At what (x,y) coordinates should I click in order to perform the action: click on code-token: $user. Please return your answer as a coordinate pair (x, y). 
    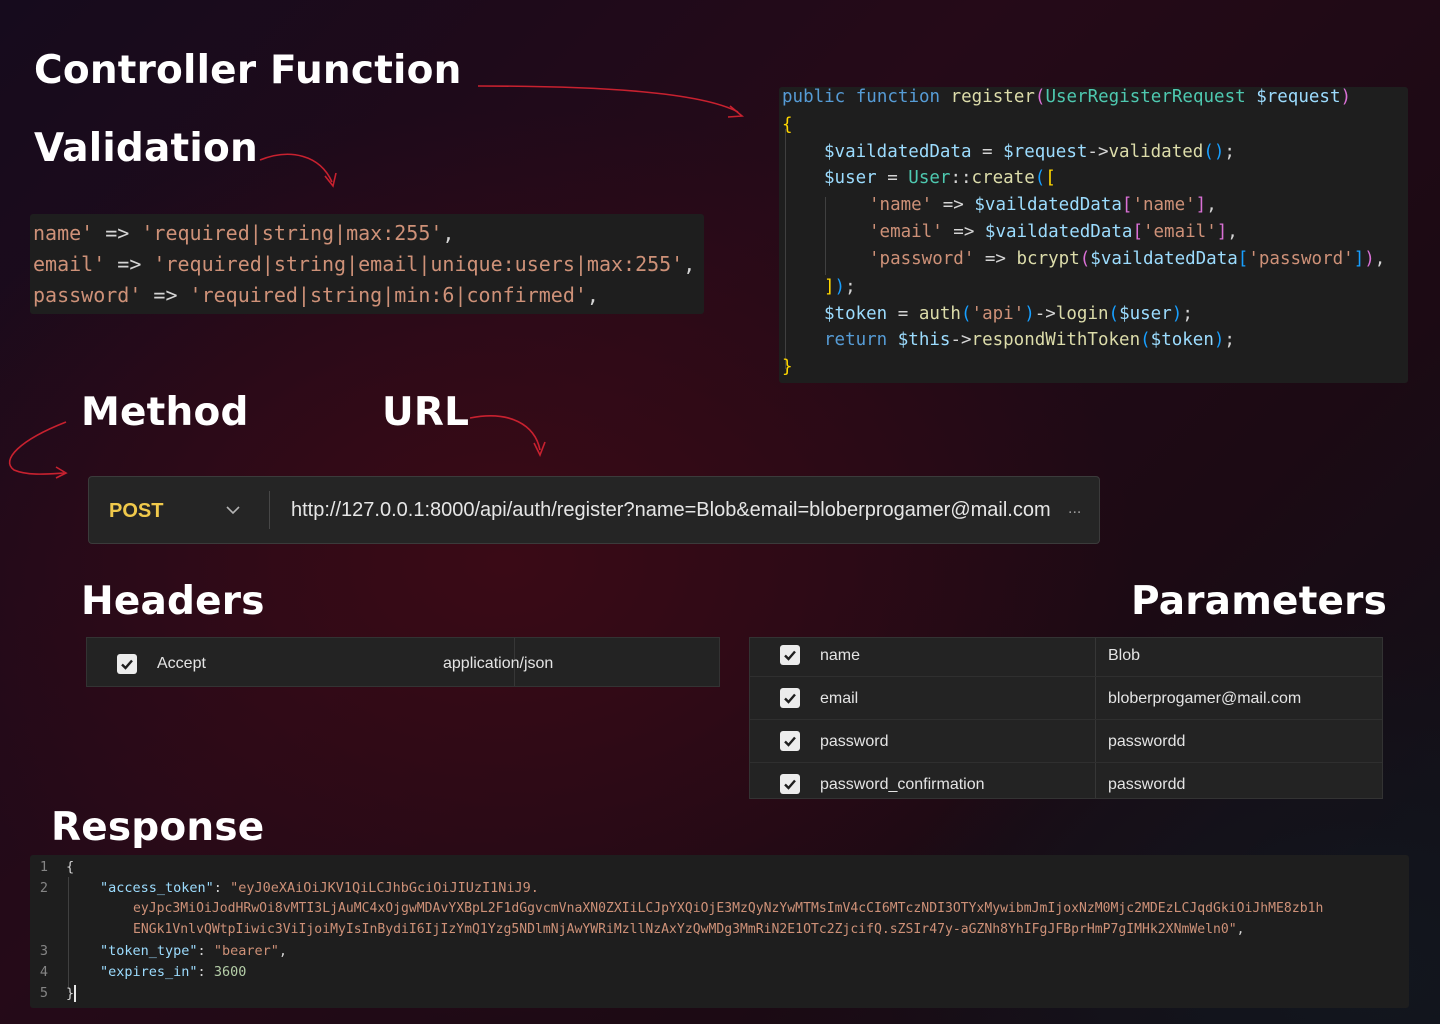
    Looking at the image, I should click on (1145, 314).